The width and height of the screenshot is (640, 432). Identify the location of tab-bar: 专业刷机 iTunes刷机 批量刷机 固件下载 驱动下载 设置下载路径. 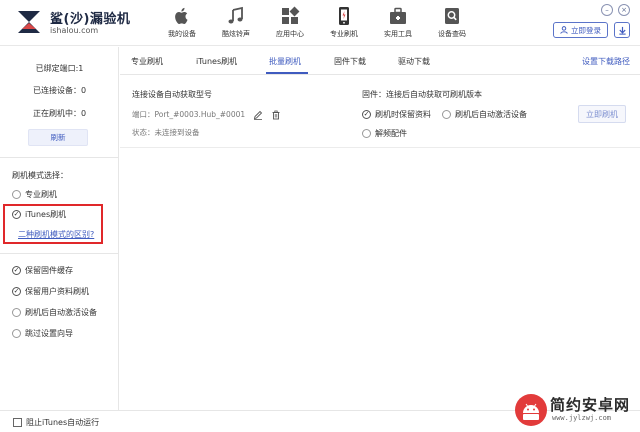
(380, 61).